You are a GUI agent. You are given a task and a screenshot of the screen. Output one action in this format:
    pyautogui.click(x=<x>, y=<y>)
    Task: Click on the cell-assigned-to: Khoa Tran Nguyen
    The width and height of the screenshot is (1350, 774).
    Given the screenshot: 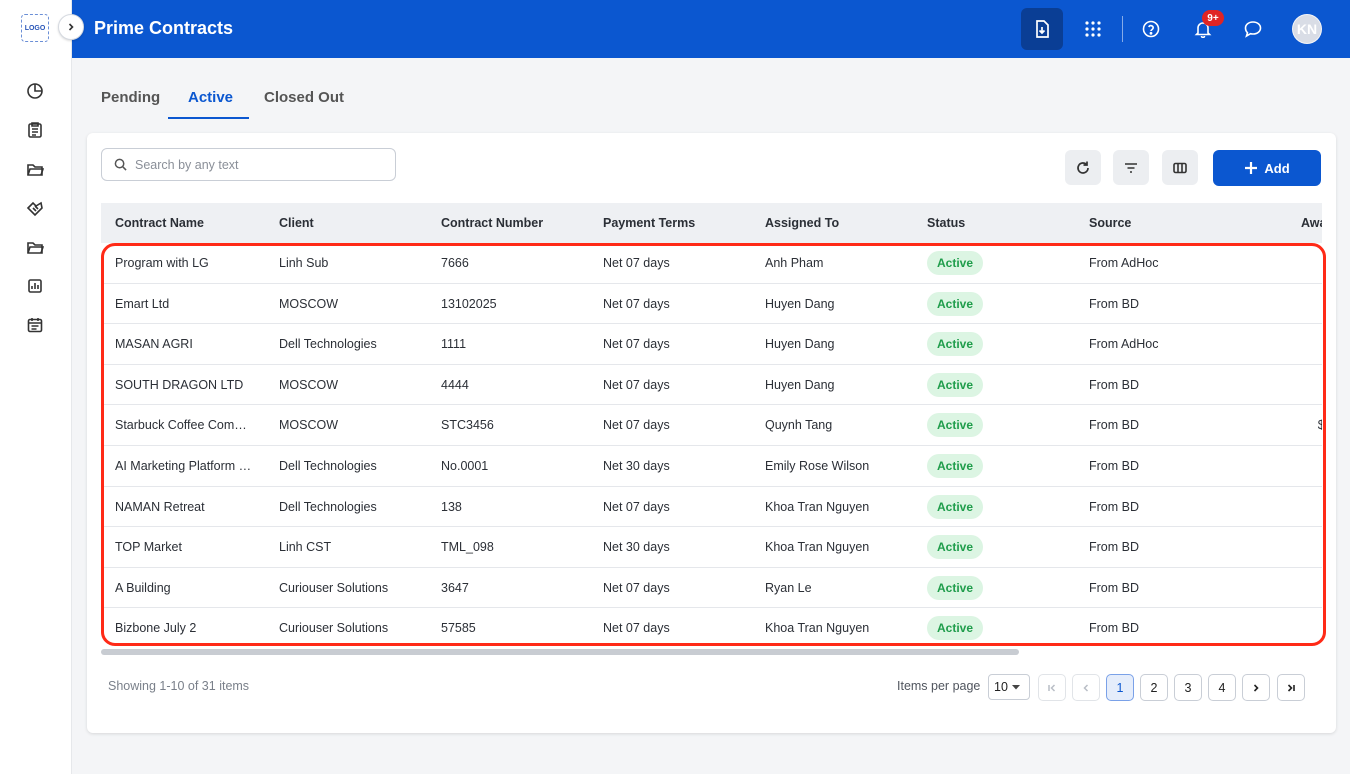 What is the action you would take?
    pyautogui.click(x=817, y=547)
    